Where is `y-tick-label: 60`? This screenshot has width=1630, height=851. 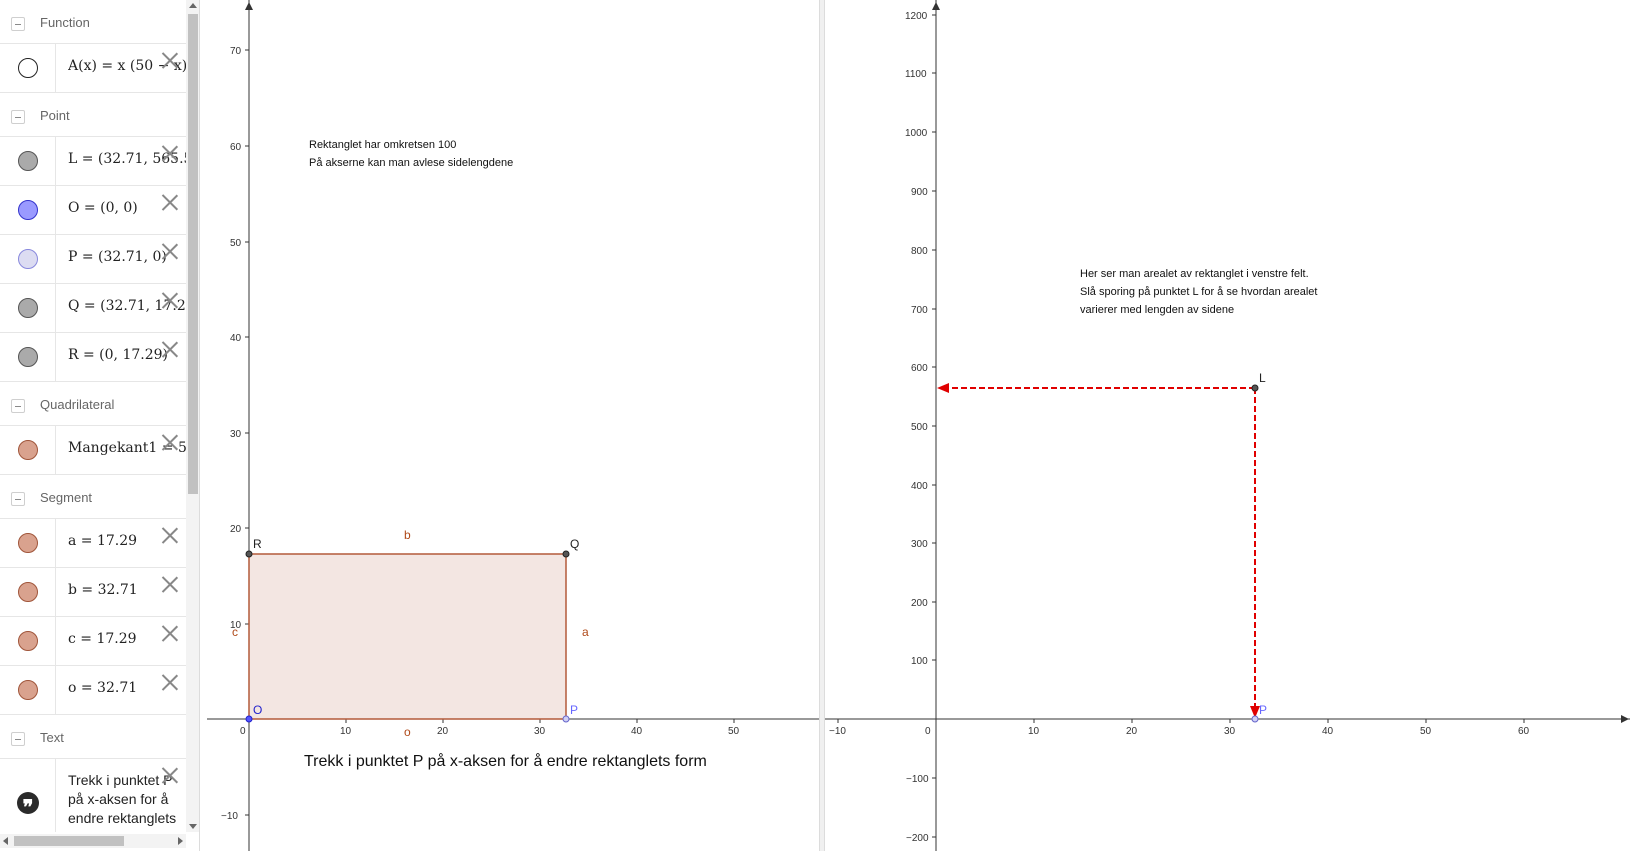
y-tick-label: 60 is located at coordinates (236, 147).